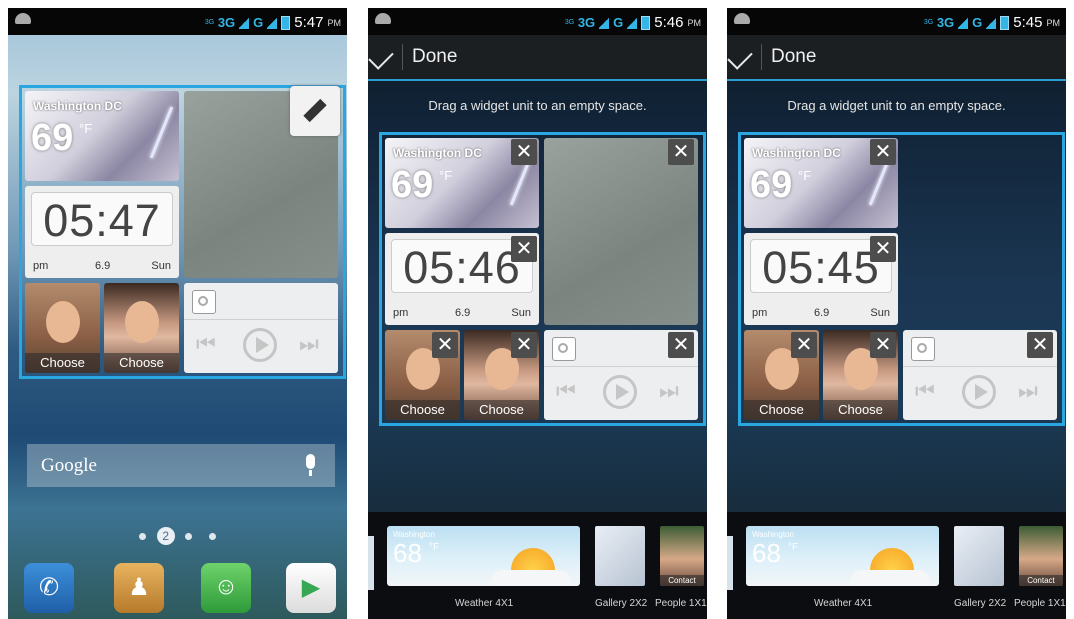 Image resolution: width=1074 pixels, height=619 pixels. What do you see at coordinates (181, 465) in the screenshot?
I see `google-search-bar: Google` at bounding box center [181, 465].